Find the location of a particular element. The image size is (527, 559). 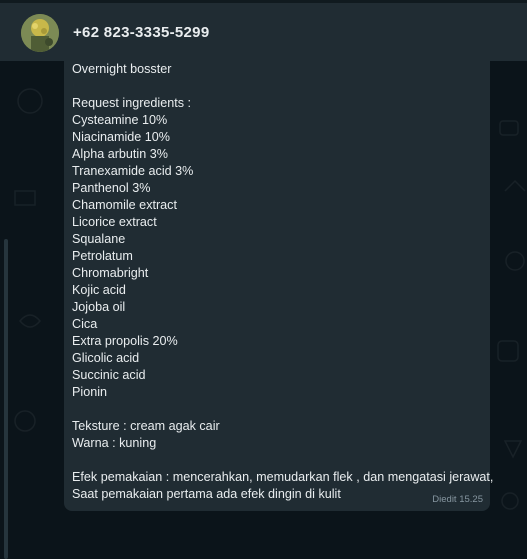

message-line: Chamomile extract is located at coordinates (124, 205).